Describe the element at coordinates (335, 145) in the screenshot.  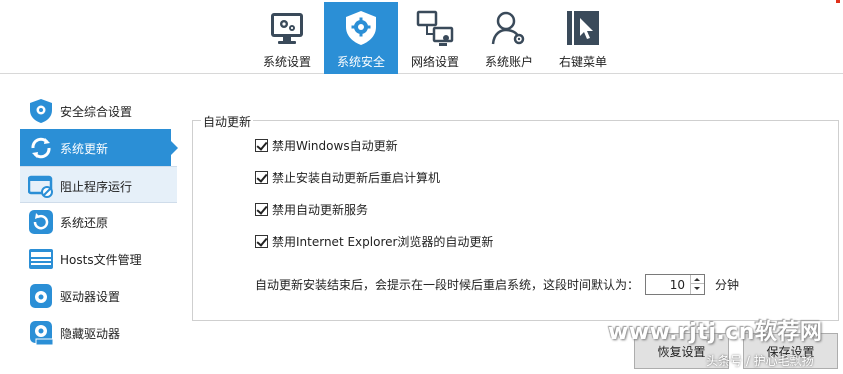
I see `checkbox-label: 禁用Windows自动更新` at that location.